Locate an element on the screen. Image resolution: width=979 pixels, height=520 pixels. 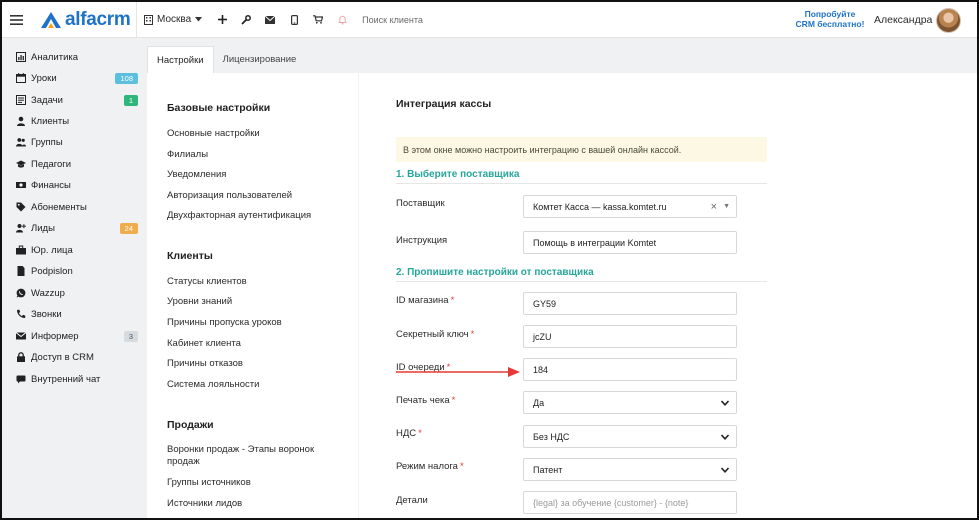
link-knowledge-levels: Уровни знаний is located at coordinates (252, 302).